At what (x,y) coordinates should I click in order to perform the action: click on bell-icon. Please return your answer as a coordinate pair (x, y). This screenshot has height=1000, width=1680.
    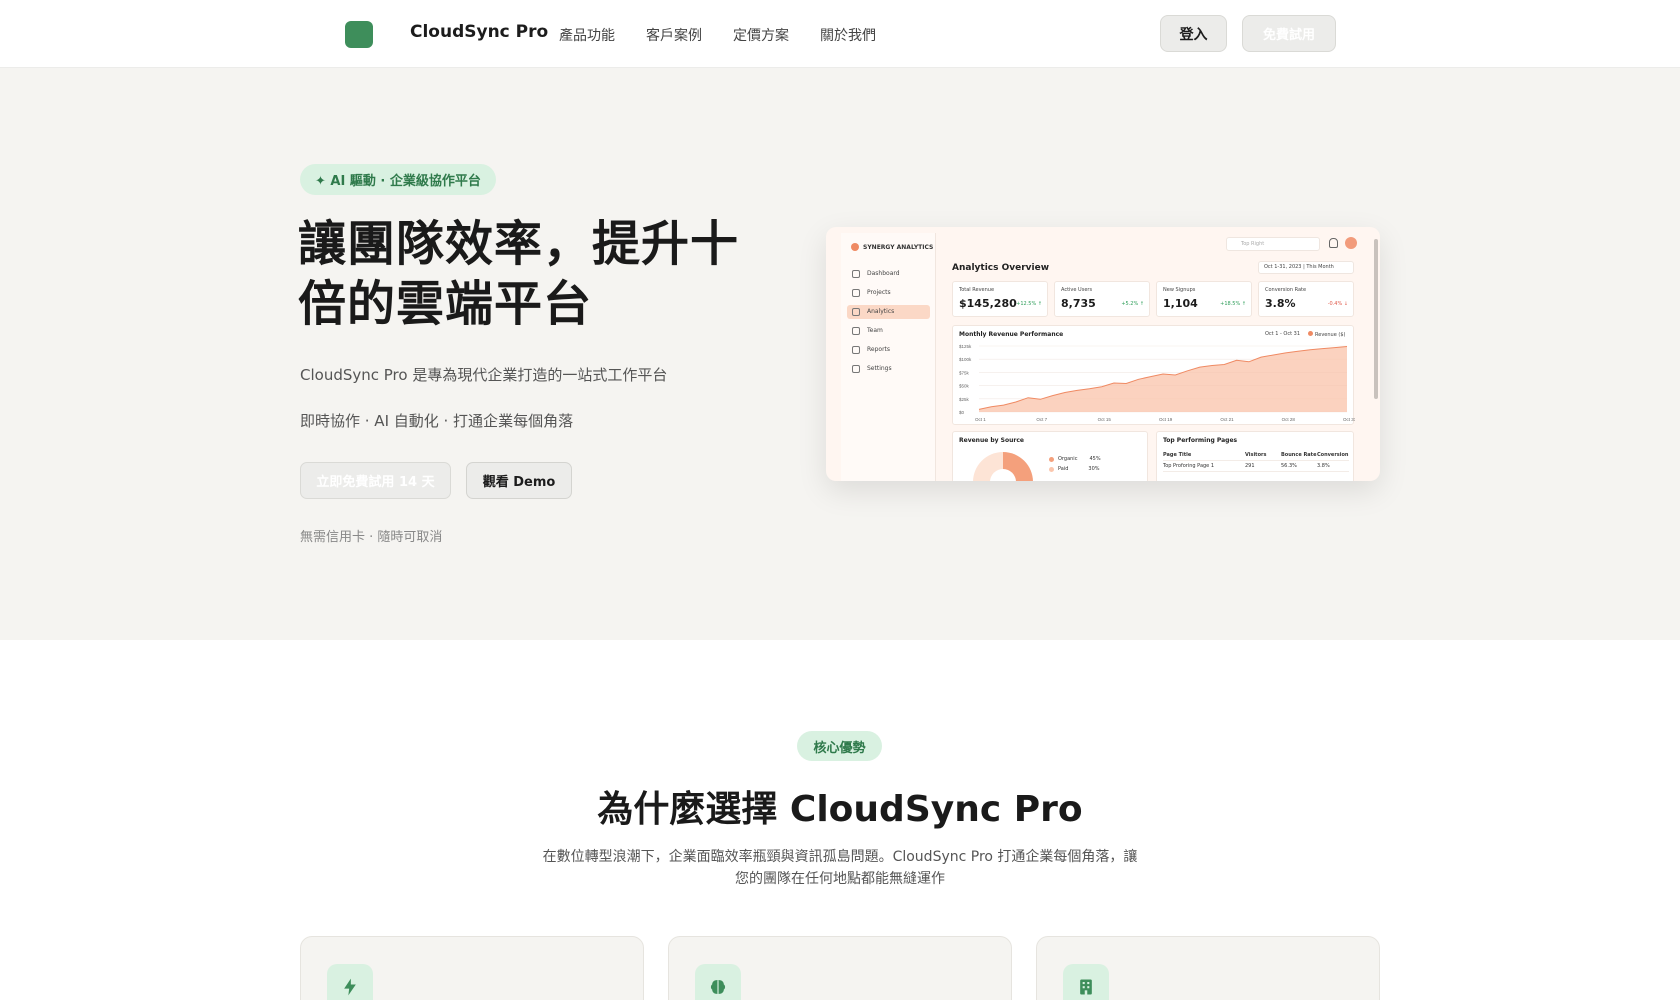
    Looking at the image, I should click on (1333, 243).